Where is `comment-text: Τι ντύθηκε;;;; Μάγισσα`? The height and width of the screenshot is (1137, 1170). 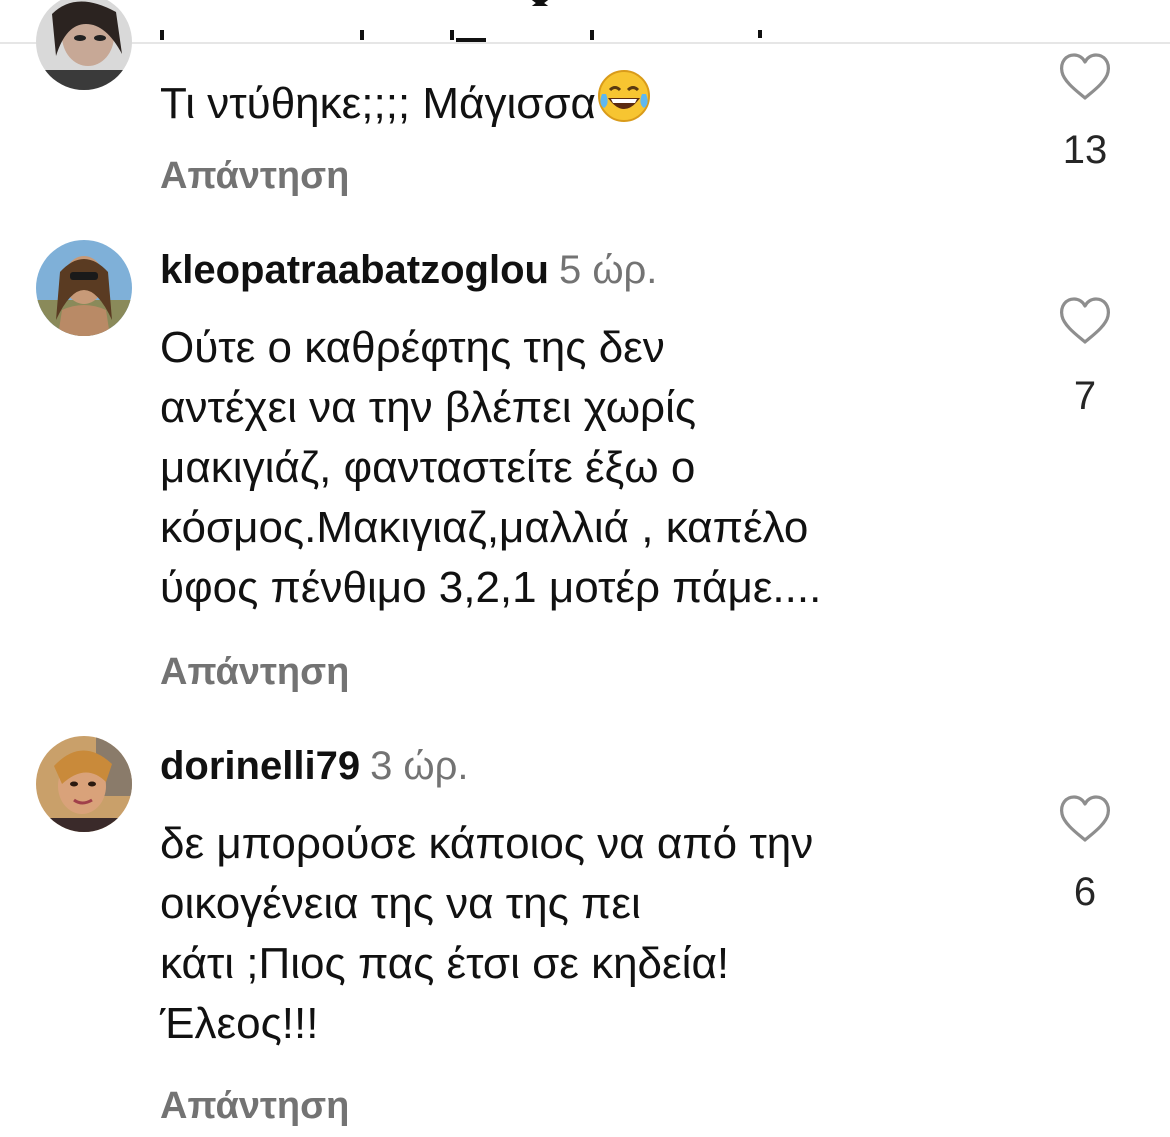 comment-text: Τι ντύθηκε;;;; Μάγισσα is located at coordinates (590, 101).